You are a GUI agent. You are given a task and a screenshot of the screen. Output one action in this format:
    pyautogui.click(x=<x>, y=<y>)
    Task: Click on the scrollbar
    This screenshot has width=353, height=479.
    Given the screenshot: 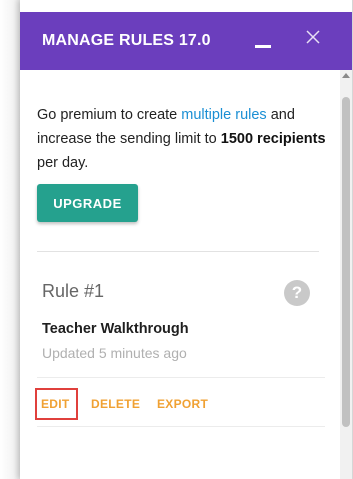 What is the action you would take?
    pyautogui.click(x=346, y=274)
    